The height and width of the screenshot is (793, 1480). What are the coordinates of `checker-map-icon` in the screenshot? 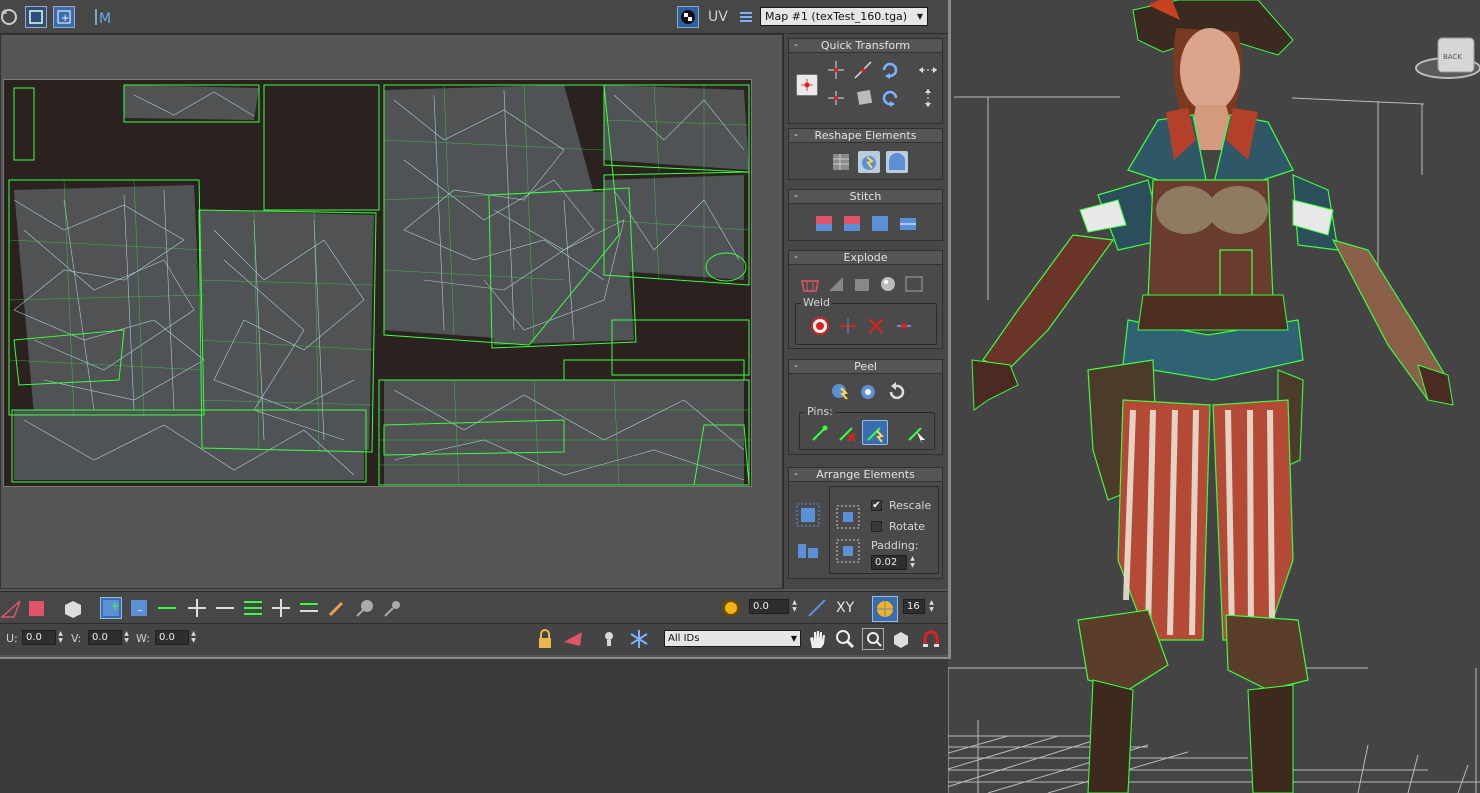 It's located at (688, 17).